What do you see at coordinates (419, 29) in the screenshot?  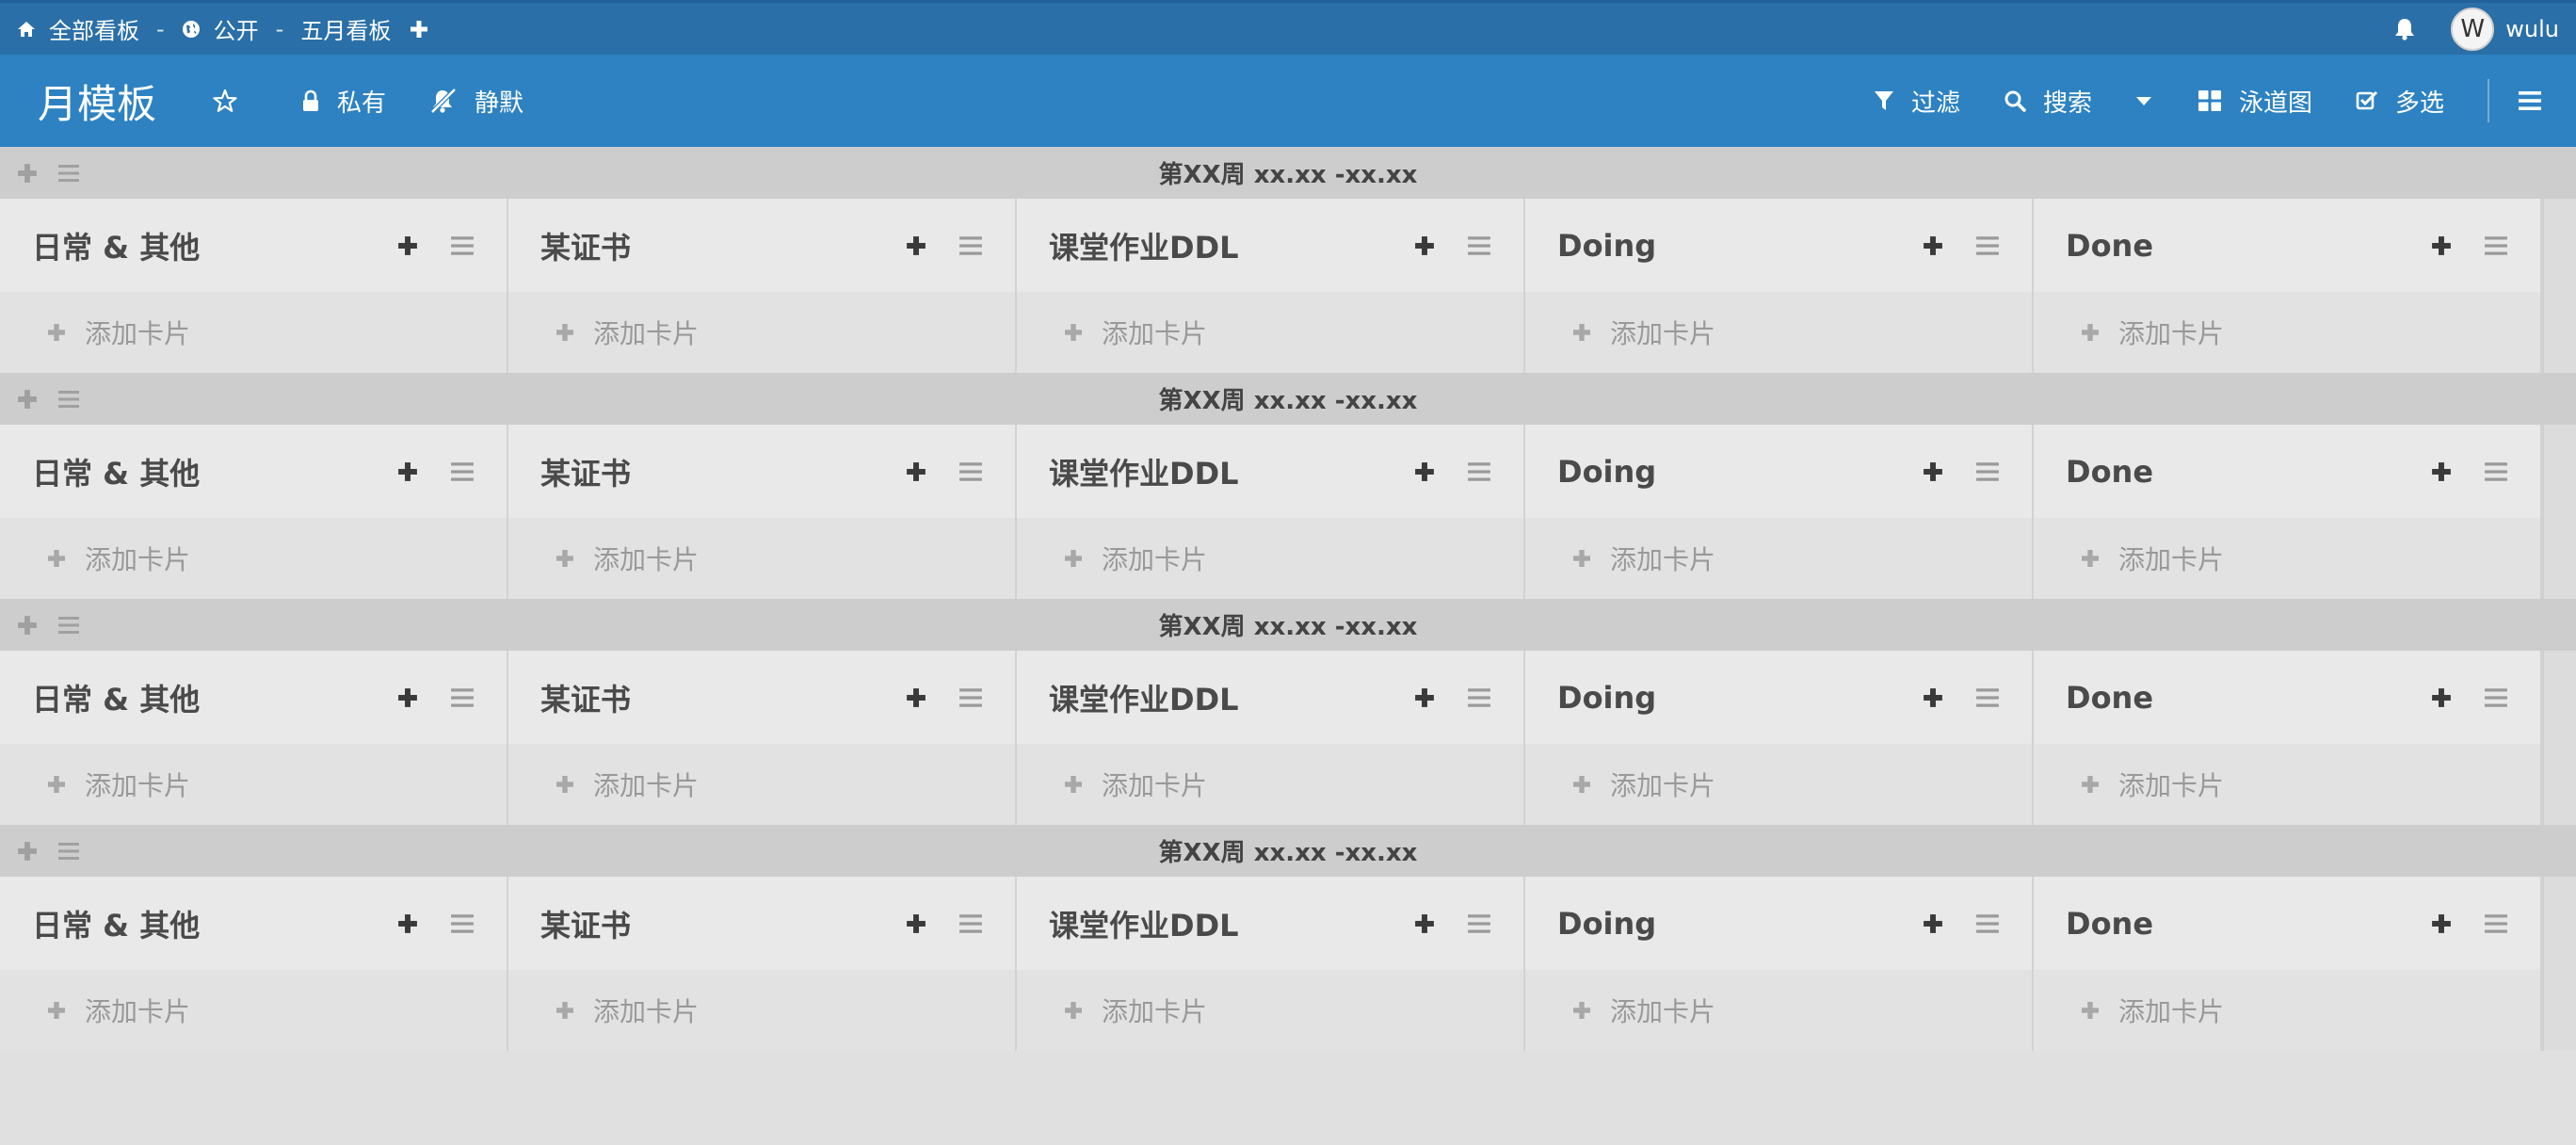 I see `add-board-icon` at bounding box center [419, 29].